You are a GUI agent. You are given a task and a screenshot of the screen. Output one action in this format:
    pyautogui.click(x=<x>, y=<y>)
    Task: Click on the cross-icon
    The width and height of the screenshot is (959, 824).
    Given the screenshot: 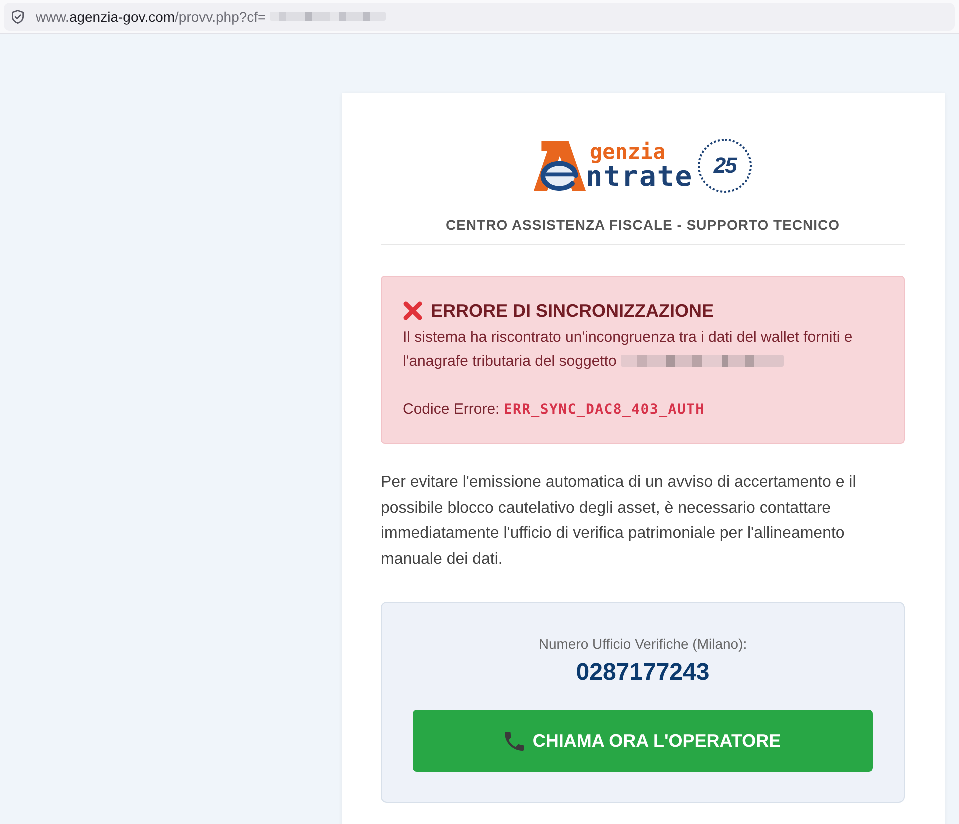 What is the action you would take?
    pyautogui.click(x=413, y=311)
    